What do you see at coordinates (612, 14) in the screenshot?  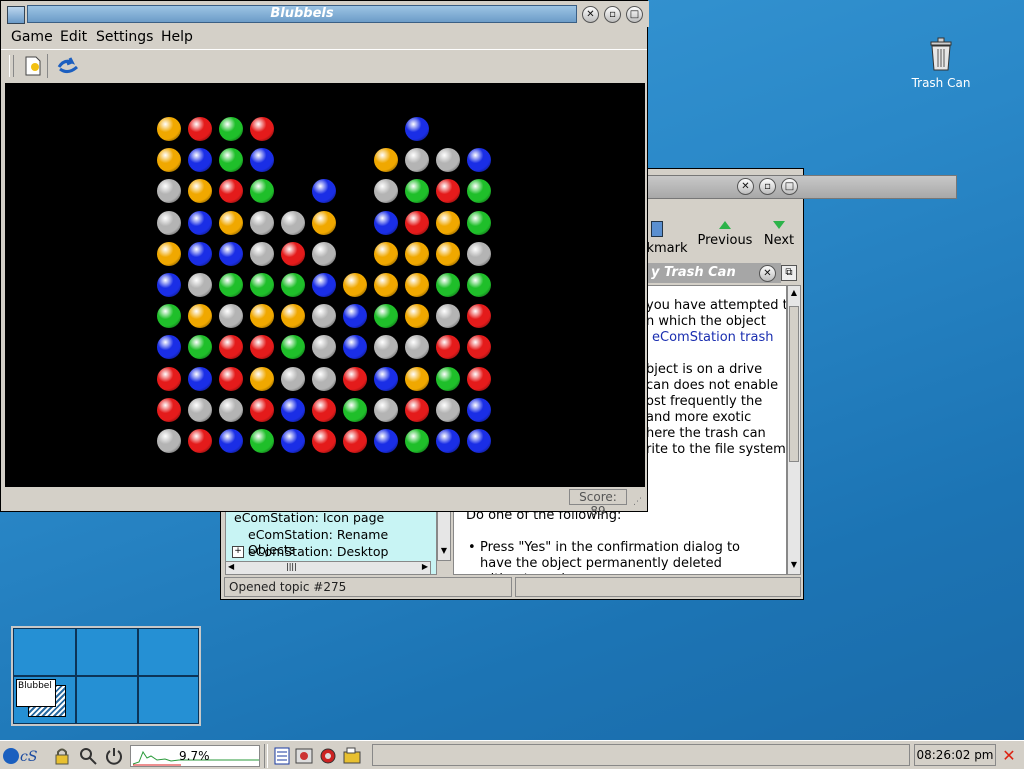 I see `game-restore-button: ▫` at bounding box center [612, 14].